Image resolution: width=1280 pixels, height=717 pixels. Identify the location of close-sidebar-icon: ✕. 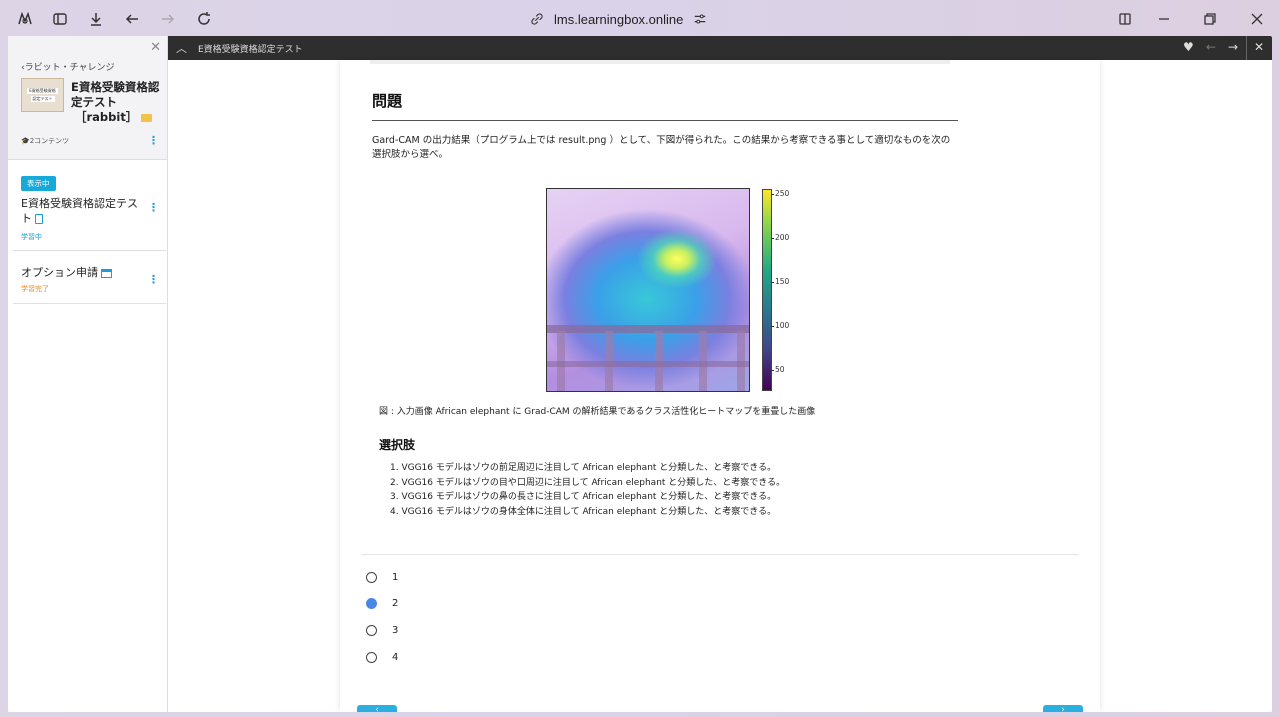
(155, 47).